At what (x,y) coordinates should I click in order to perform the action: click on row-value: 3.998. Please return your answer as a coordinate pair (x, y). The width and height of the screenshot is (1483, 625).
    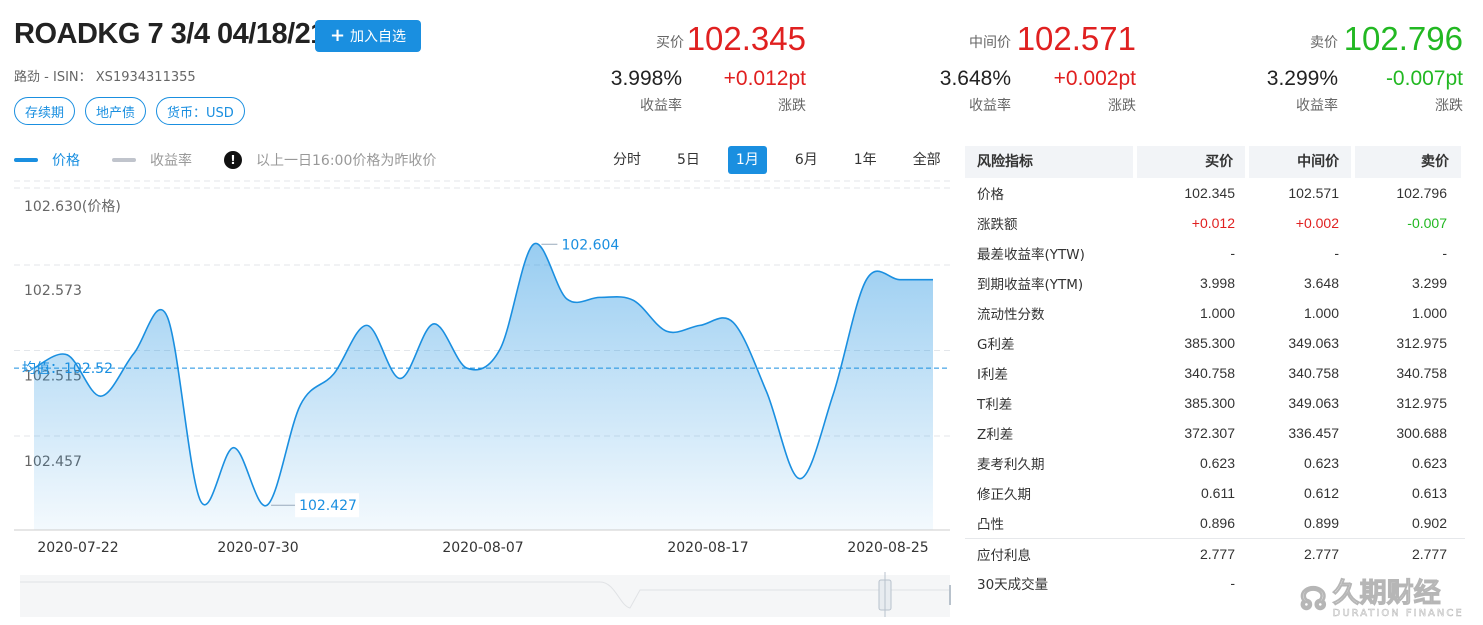
    Looking at the image, I should click on (1217, 283).